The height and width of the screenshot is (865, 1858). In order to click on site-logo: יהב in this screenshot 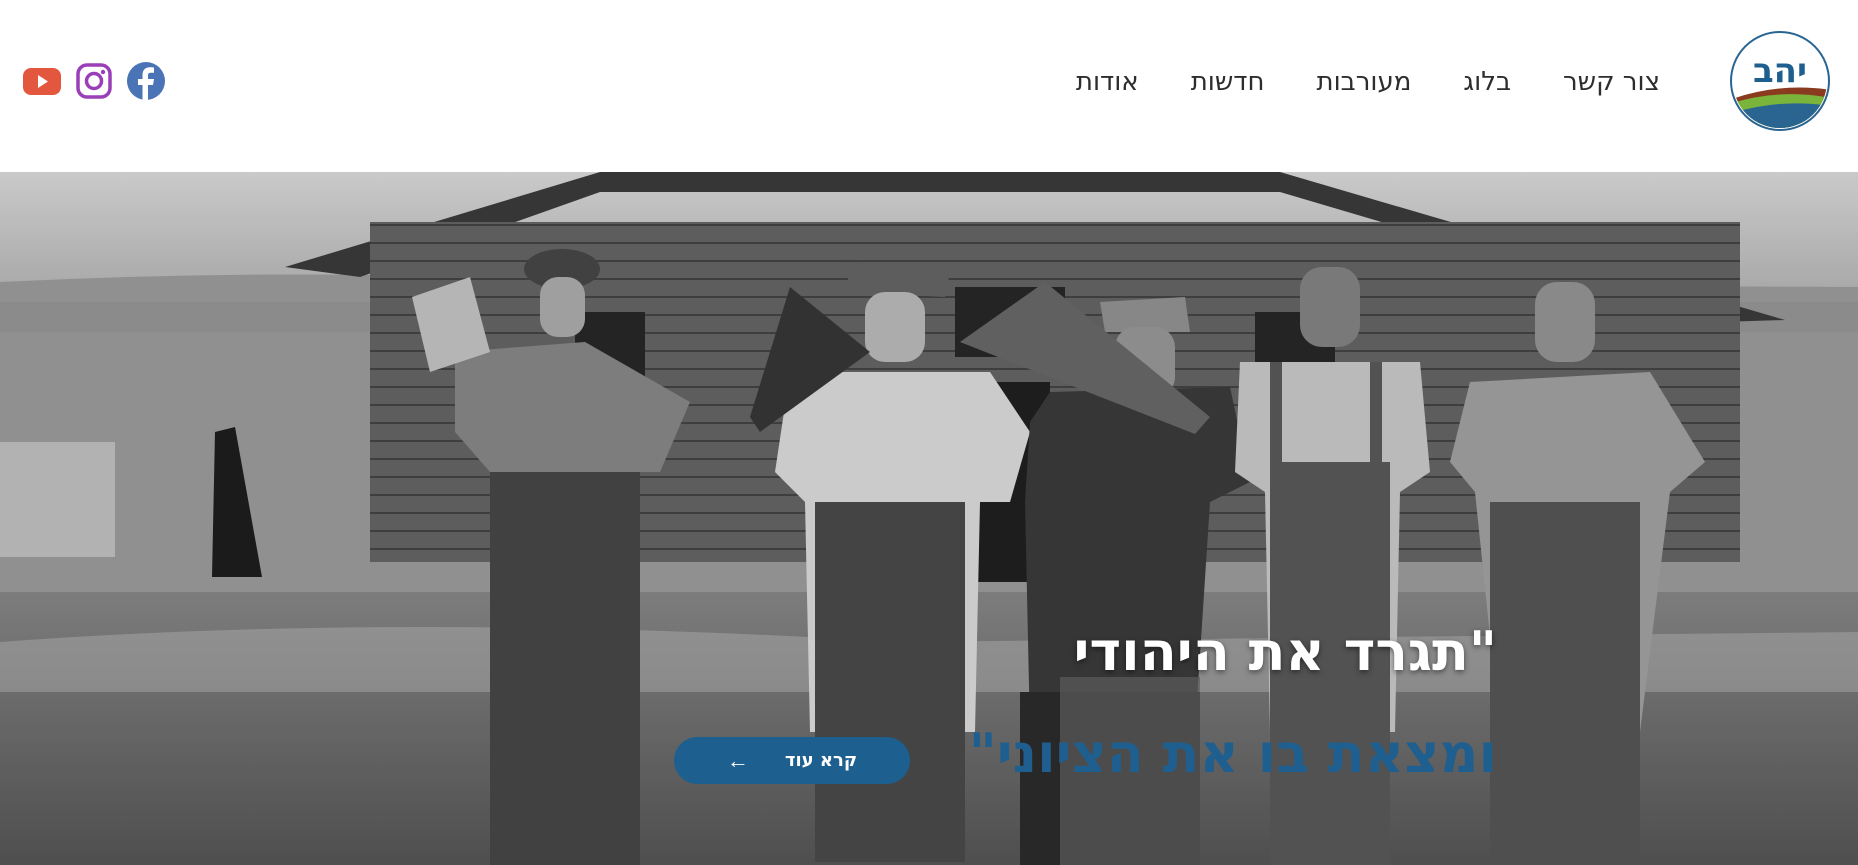, I will do `click(1780, 81)`.